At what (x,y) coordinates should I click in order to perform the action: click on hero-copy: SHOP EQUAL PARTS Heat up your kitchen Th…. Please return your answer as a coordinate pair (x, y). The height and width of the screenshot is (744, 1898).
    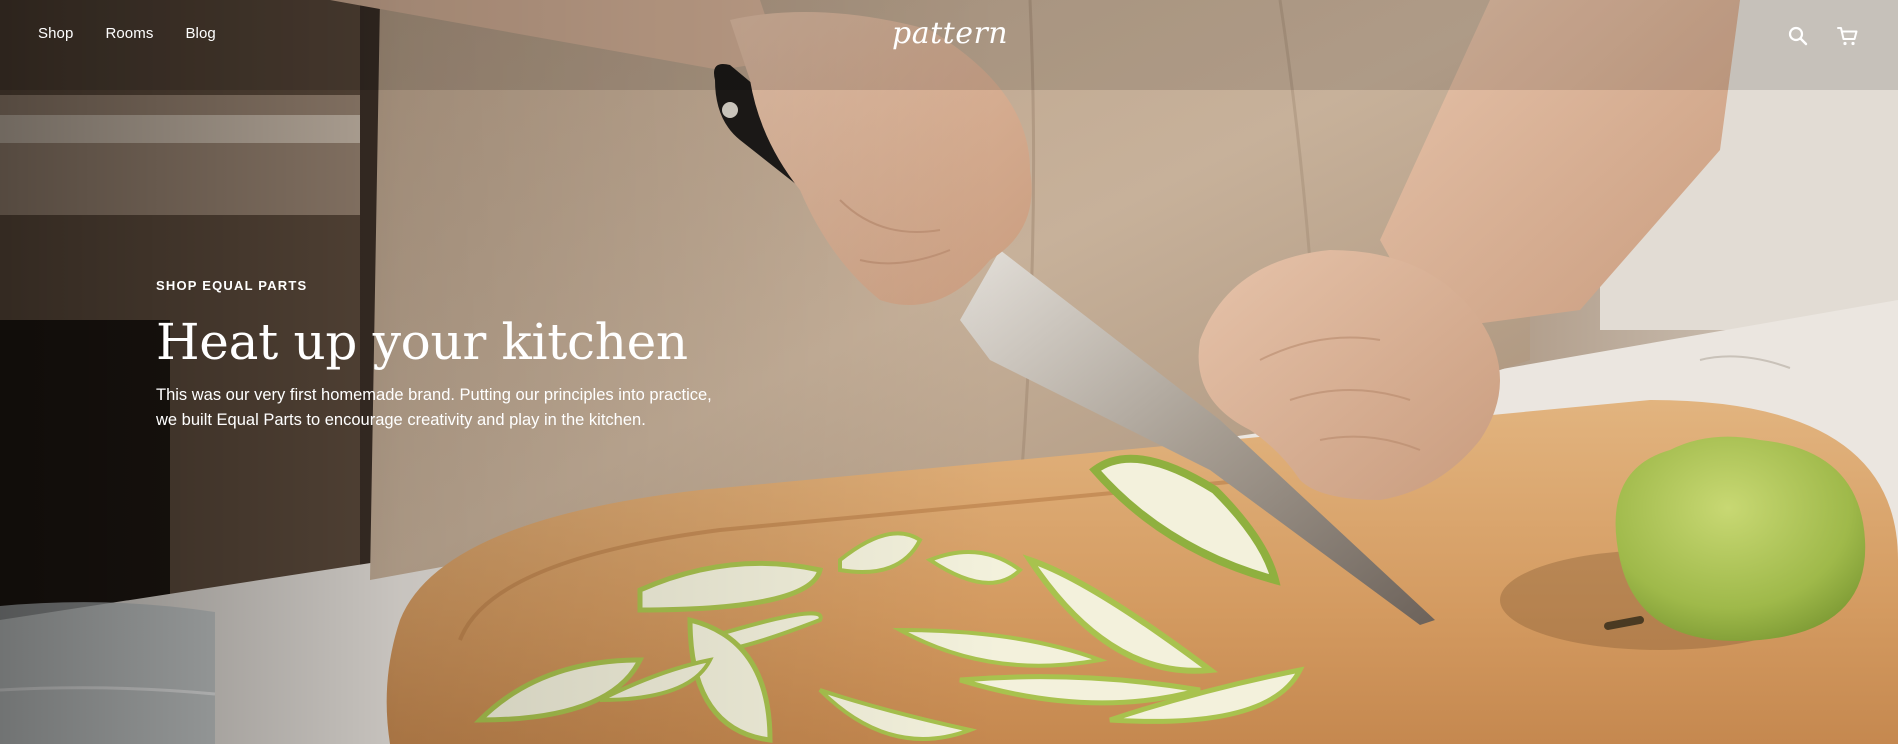
    Looking at the image, I should click on (466, 355).